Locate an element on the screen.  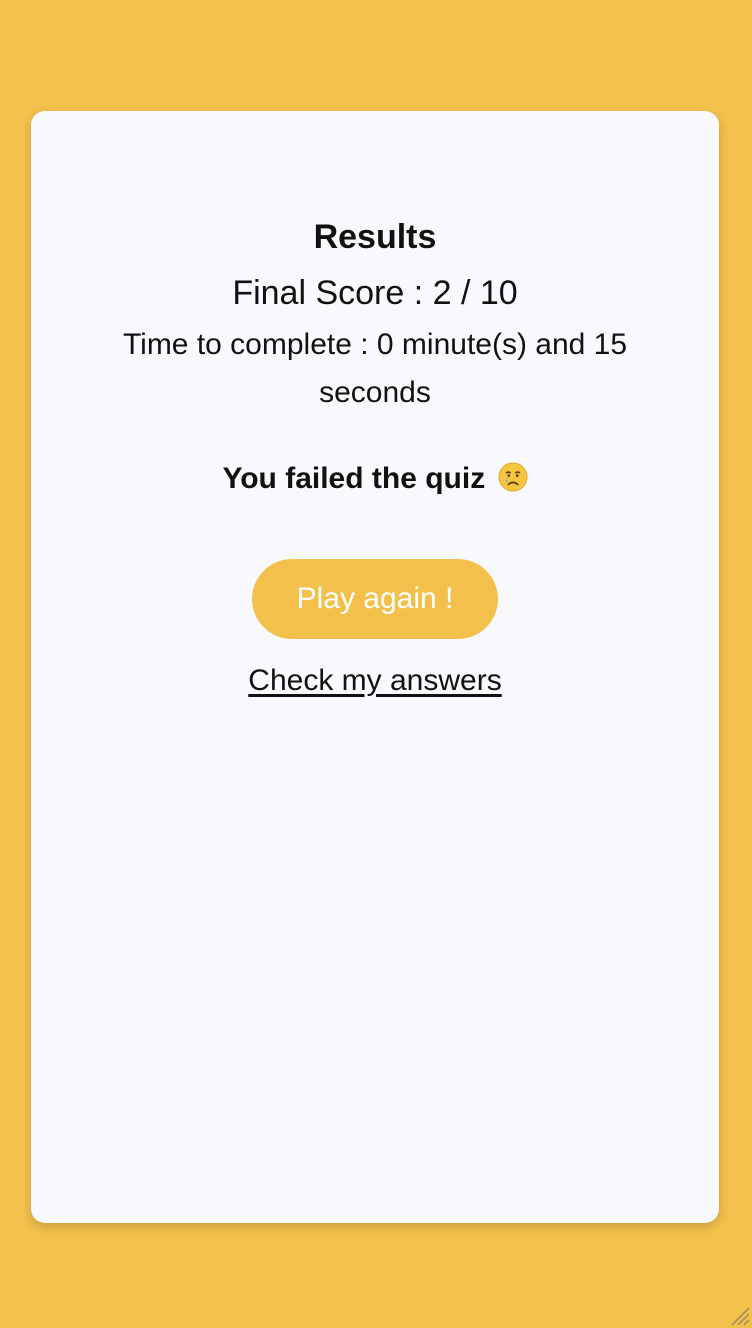
check-answers-link: Check my answers is located at coordinates (374, 680).